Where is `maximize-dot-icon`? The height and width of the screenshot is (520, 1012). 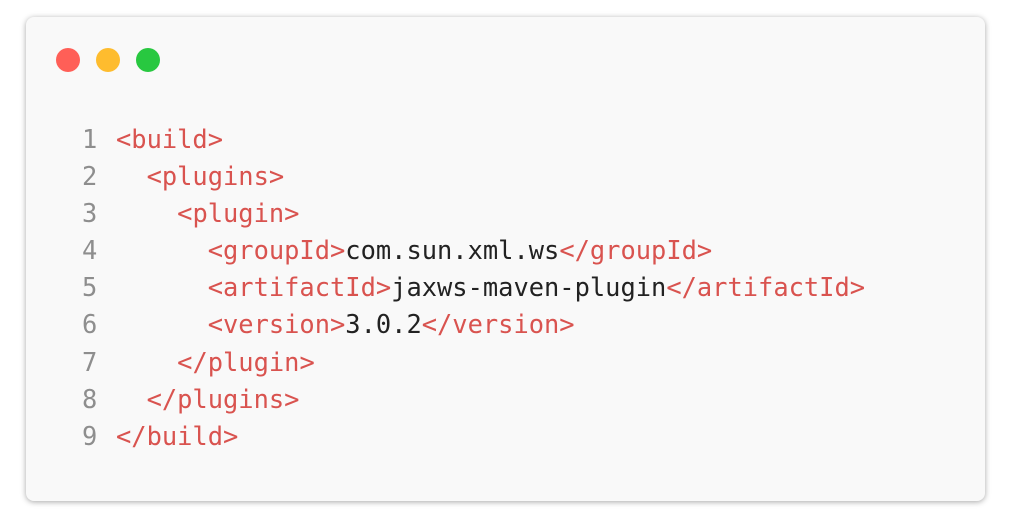 maximize-dot-icon is located at coordinates (148, 60).